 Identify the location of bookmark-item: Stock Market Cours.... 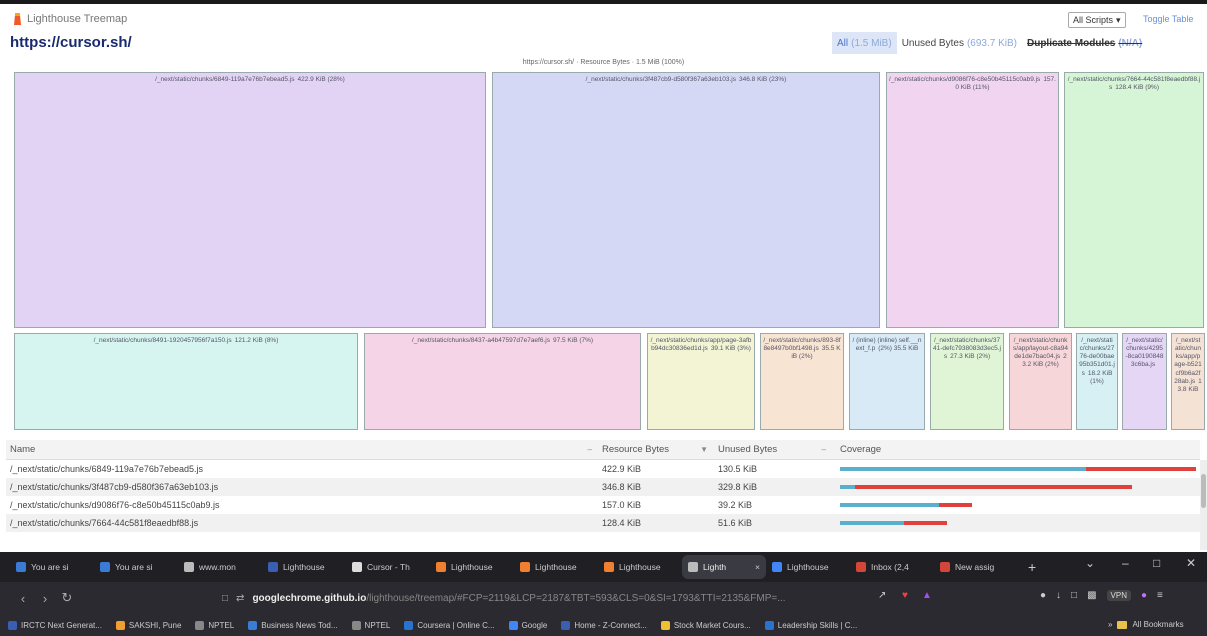
(705, 625).